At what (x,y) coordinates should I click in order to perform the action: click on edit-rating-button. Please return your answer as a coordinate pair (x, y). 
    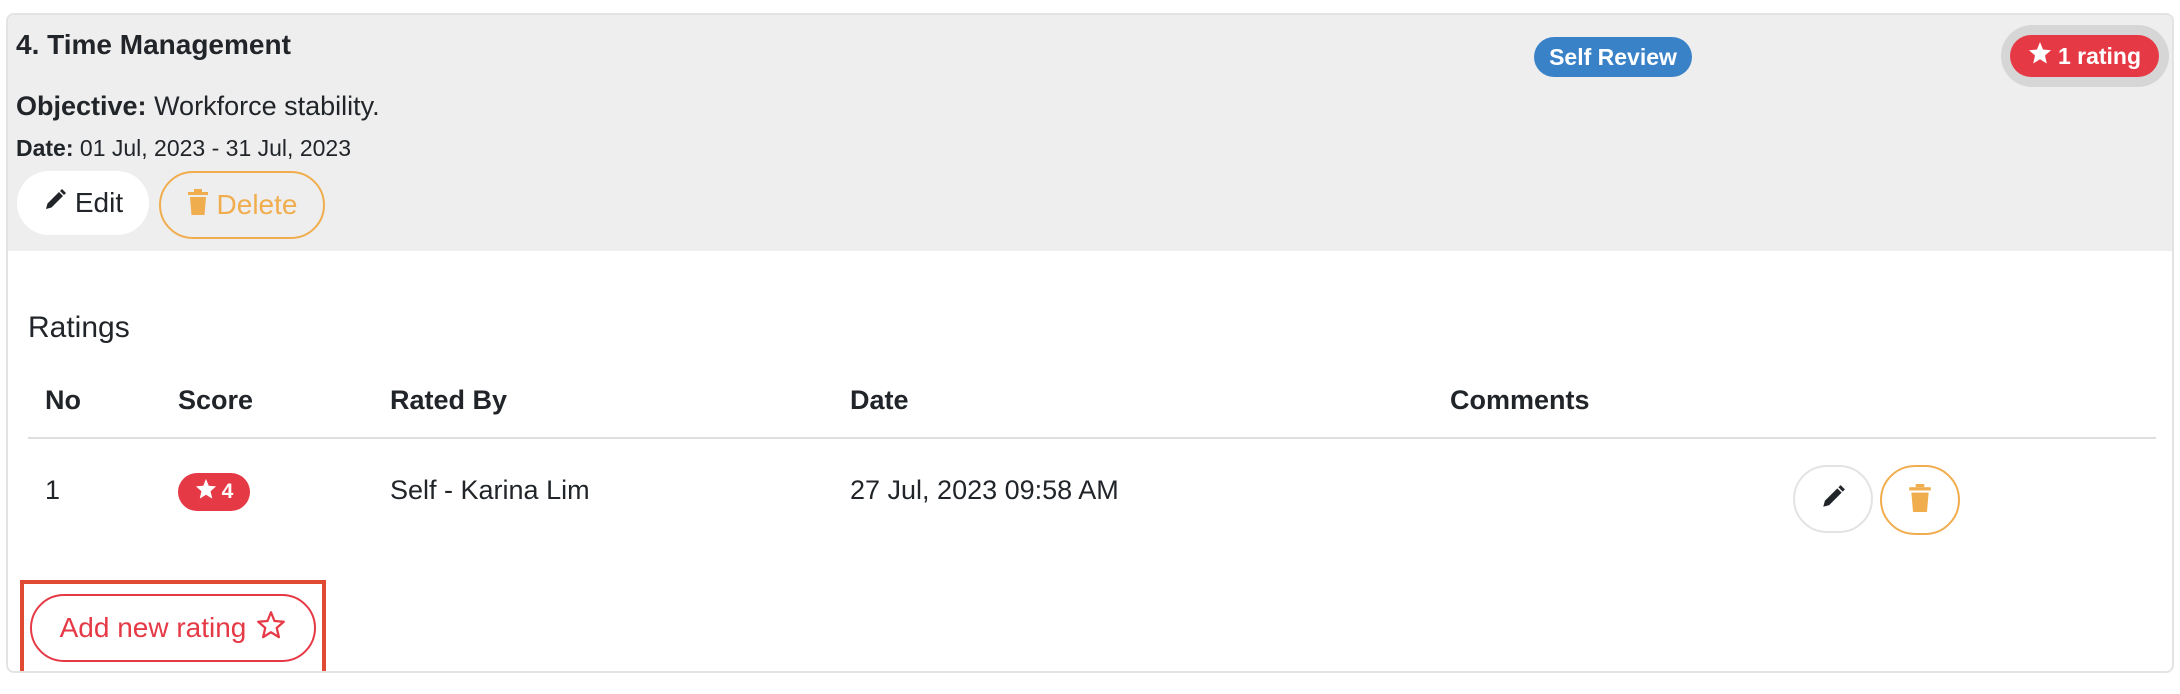
    Looking at the image, I should click on (1833, 499).